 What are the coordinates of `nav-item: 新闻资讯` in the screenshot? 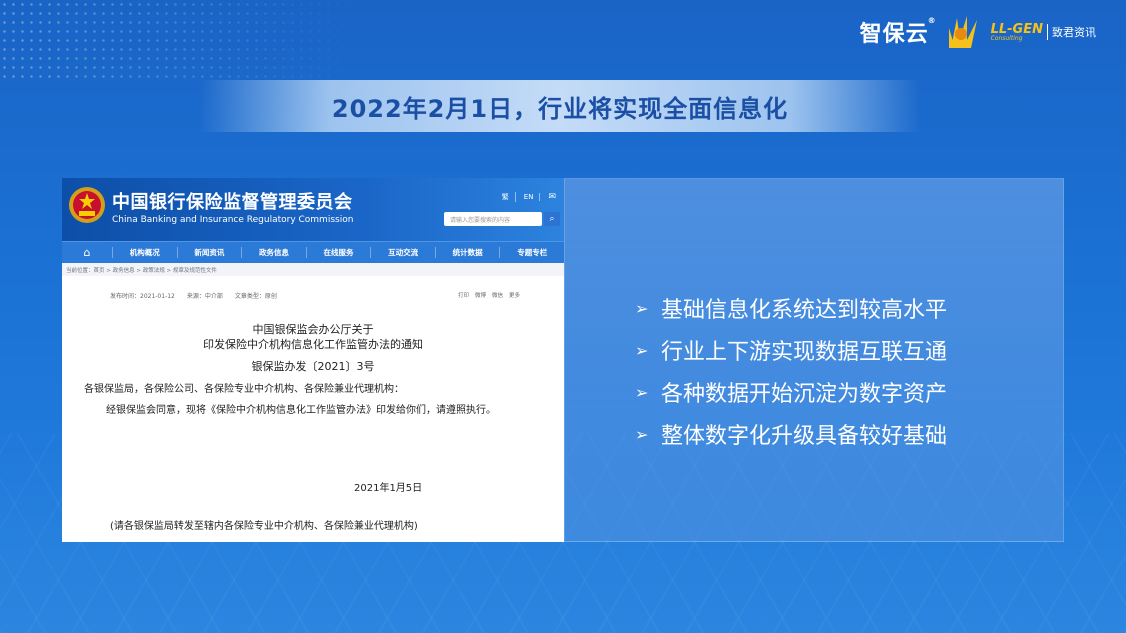 It's located at (209, 252).